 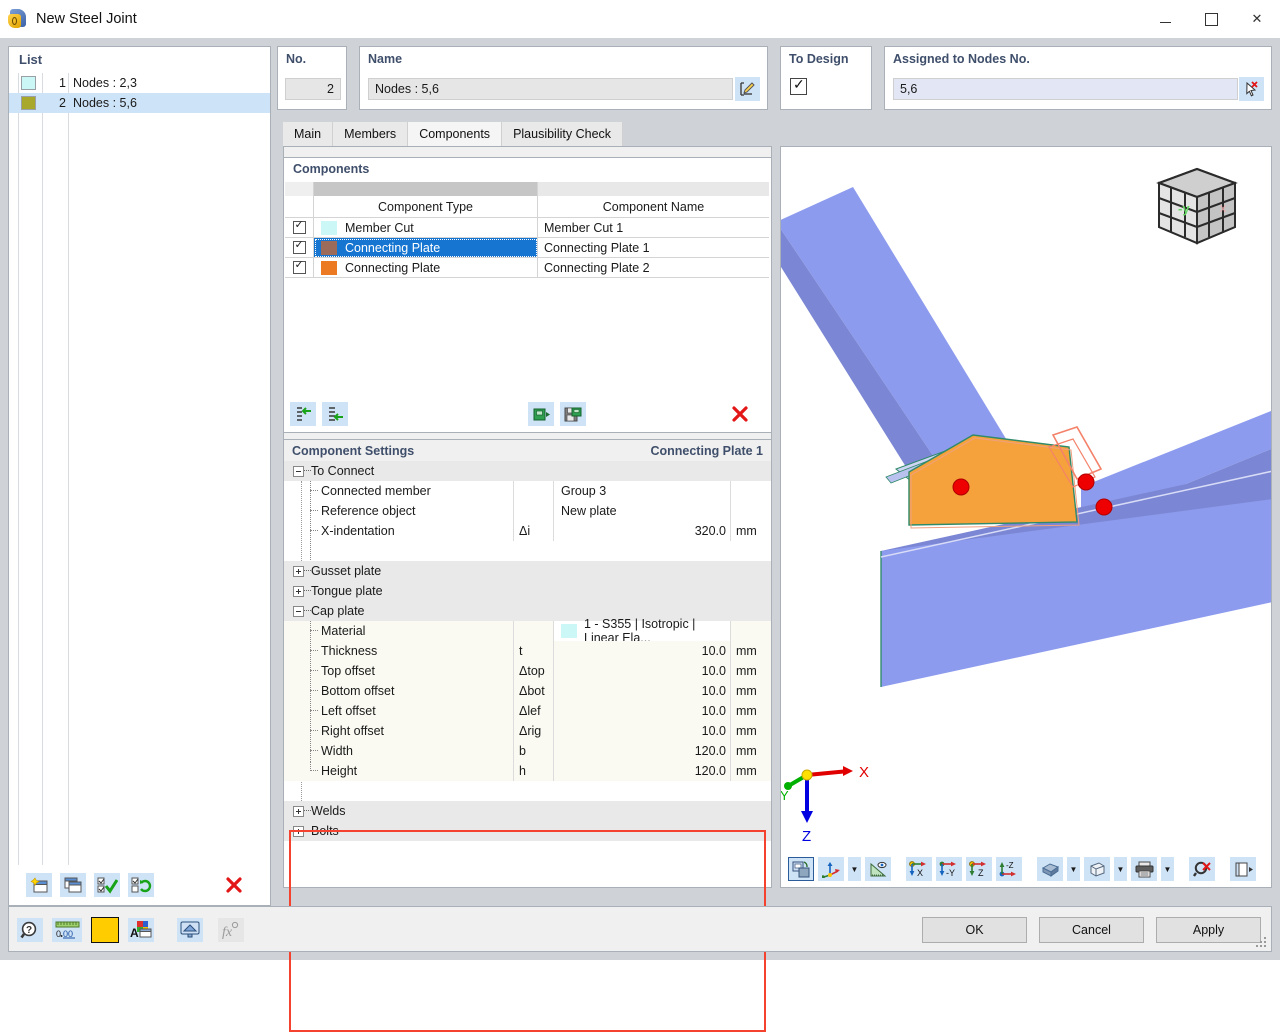 What do you see at coordinates (527, 491) in the screenshot?
I see `property-row: Connected member Group 3` at bounding box center [527, 491].